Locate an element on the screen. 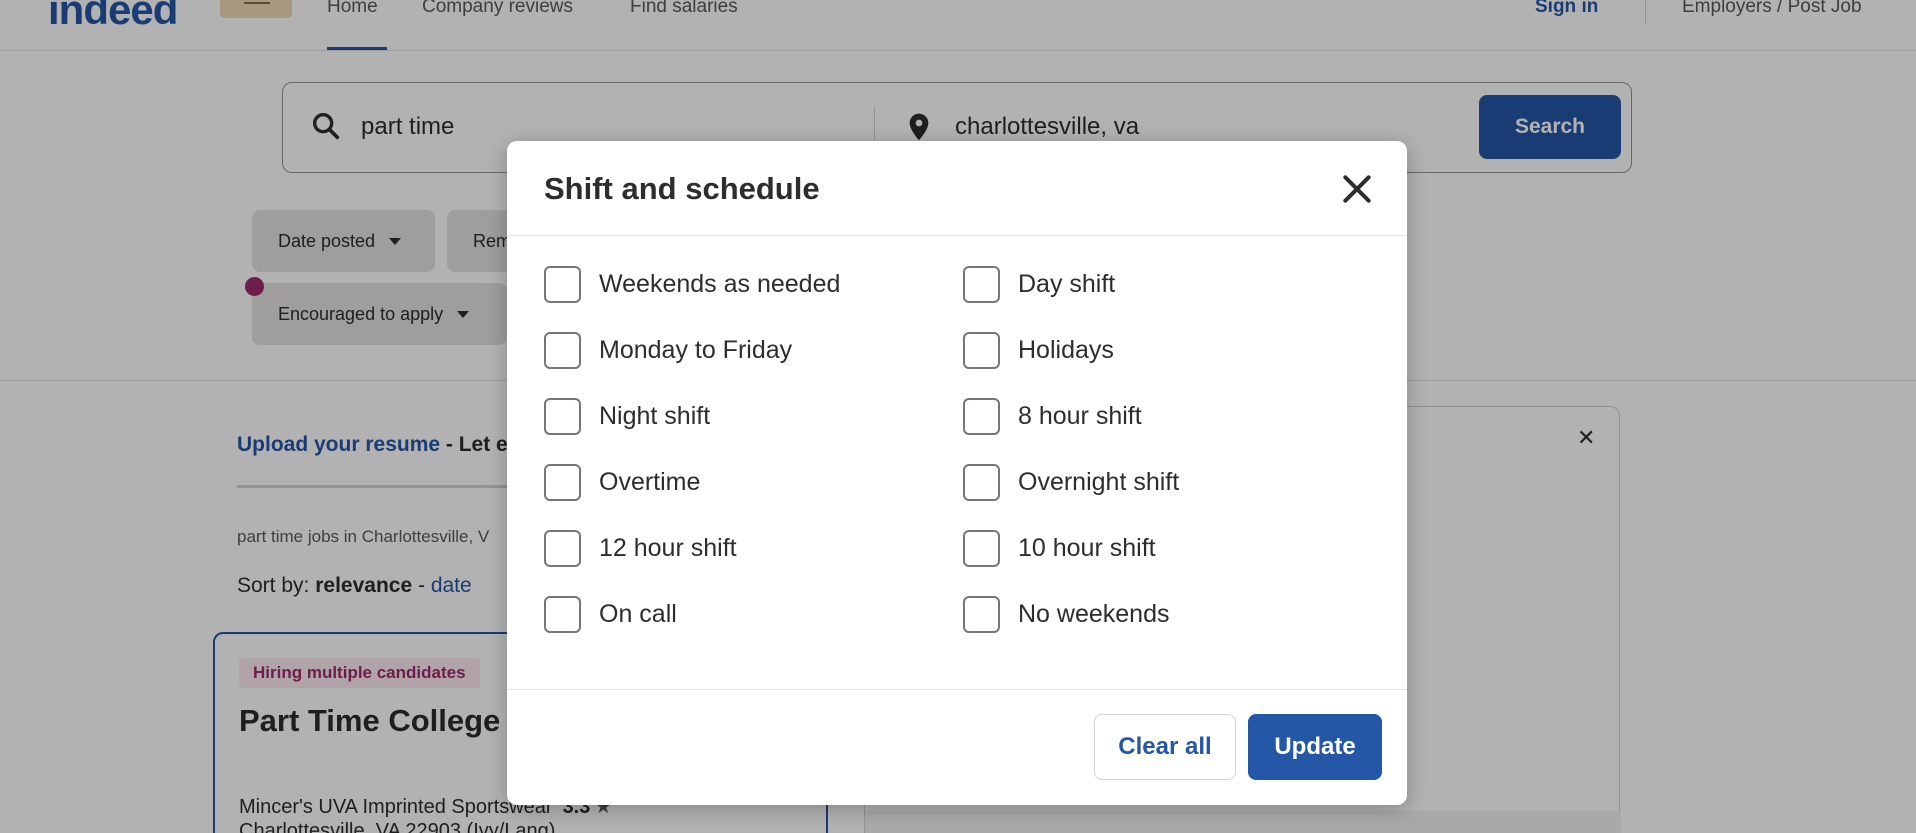 Image resolution: width=1916 pixels, height=833 pixels. dialog-title: Shift and schedule is located at coordinates (682, 188).